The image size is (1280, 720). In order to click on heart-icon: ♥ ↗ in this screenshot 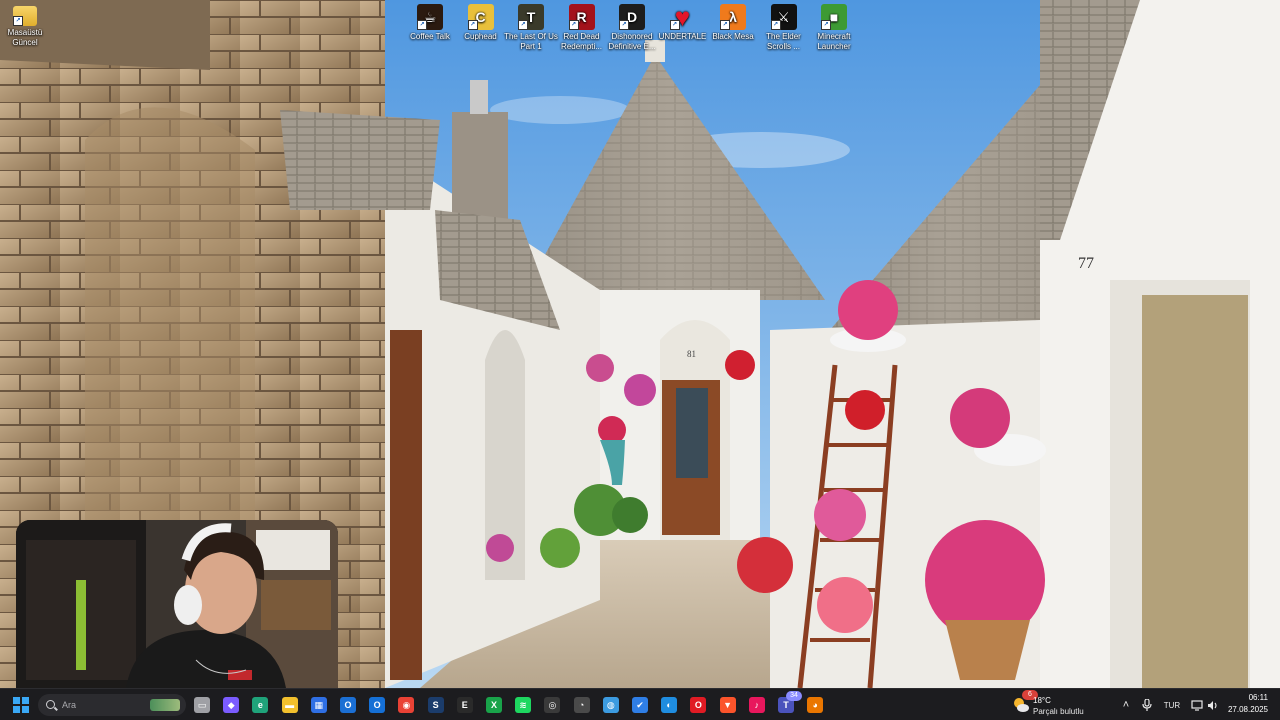, I will do `click(682, 17)`.